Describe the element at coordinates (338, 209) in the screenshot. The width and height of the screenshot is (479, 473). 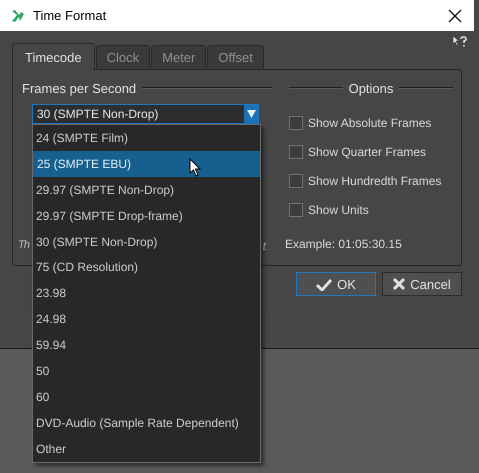
I see `checkbox-label: Show Units` at that location.